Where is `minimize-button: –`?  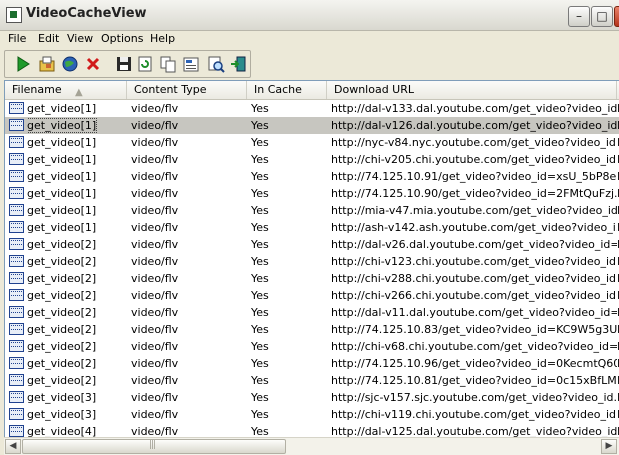
minimize-button: – is located at coordinates (579, 16).